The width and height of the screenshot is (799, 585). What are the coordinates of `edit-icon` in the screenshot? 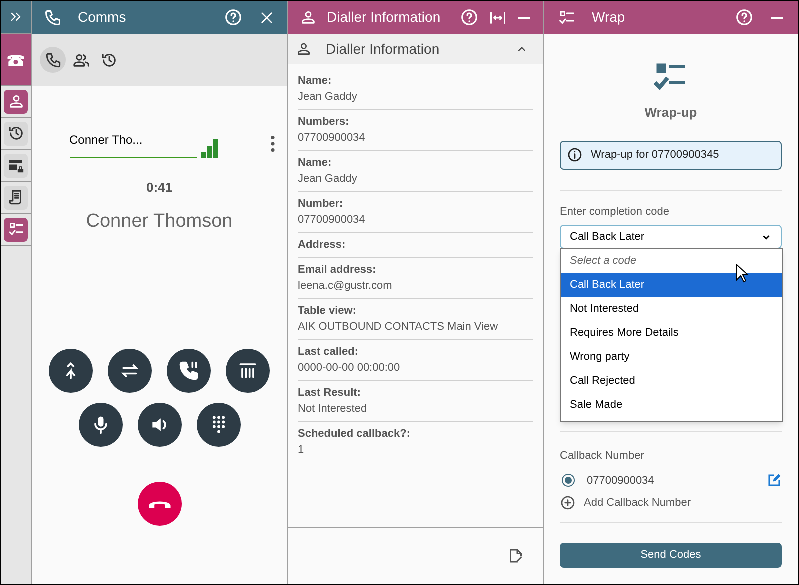 It's located at (774, 480).